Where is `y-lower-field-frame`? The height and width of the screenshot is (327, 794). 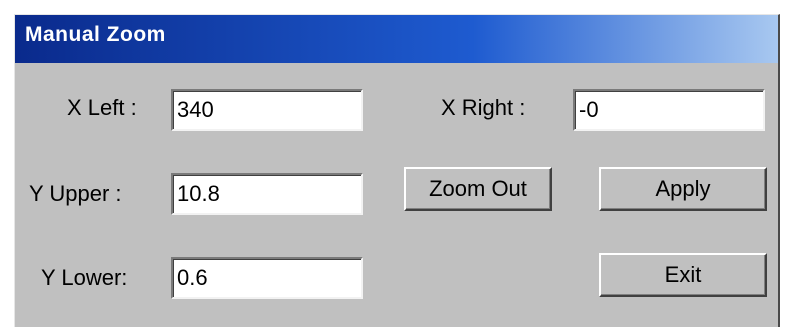
y-lower-field-frame is located at coordinates (267, 278).